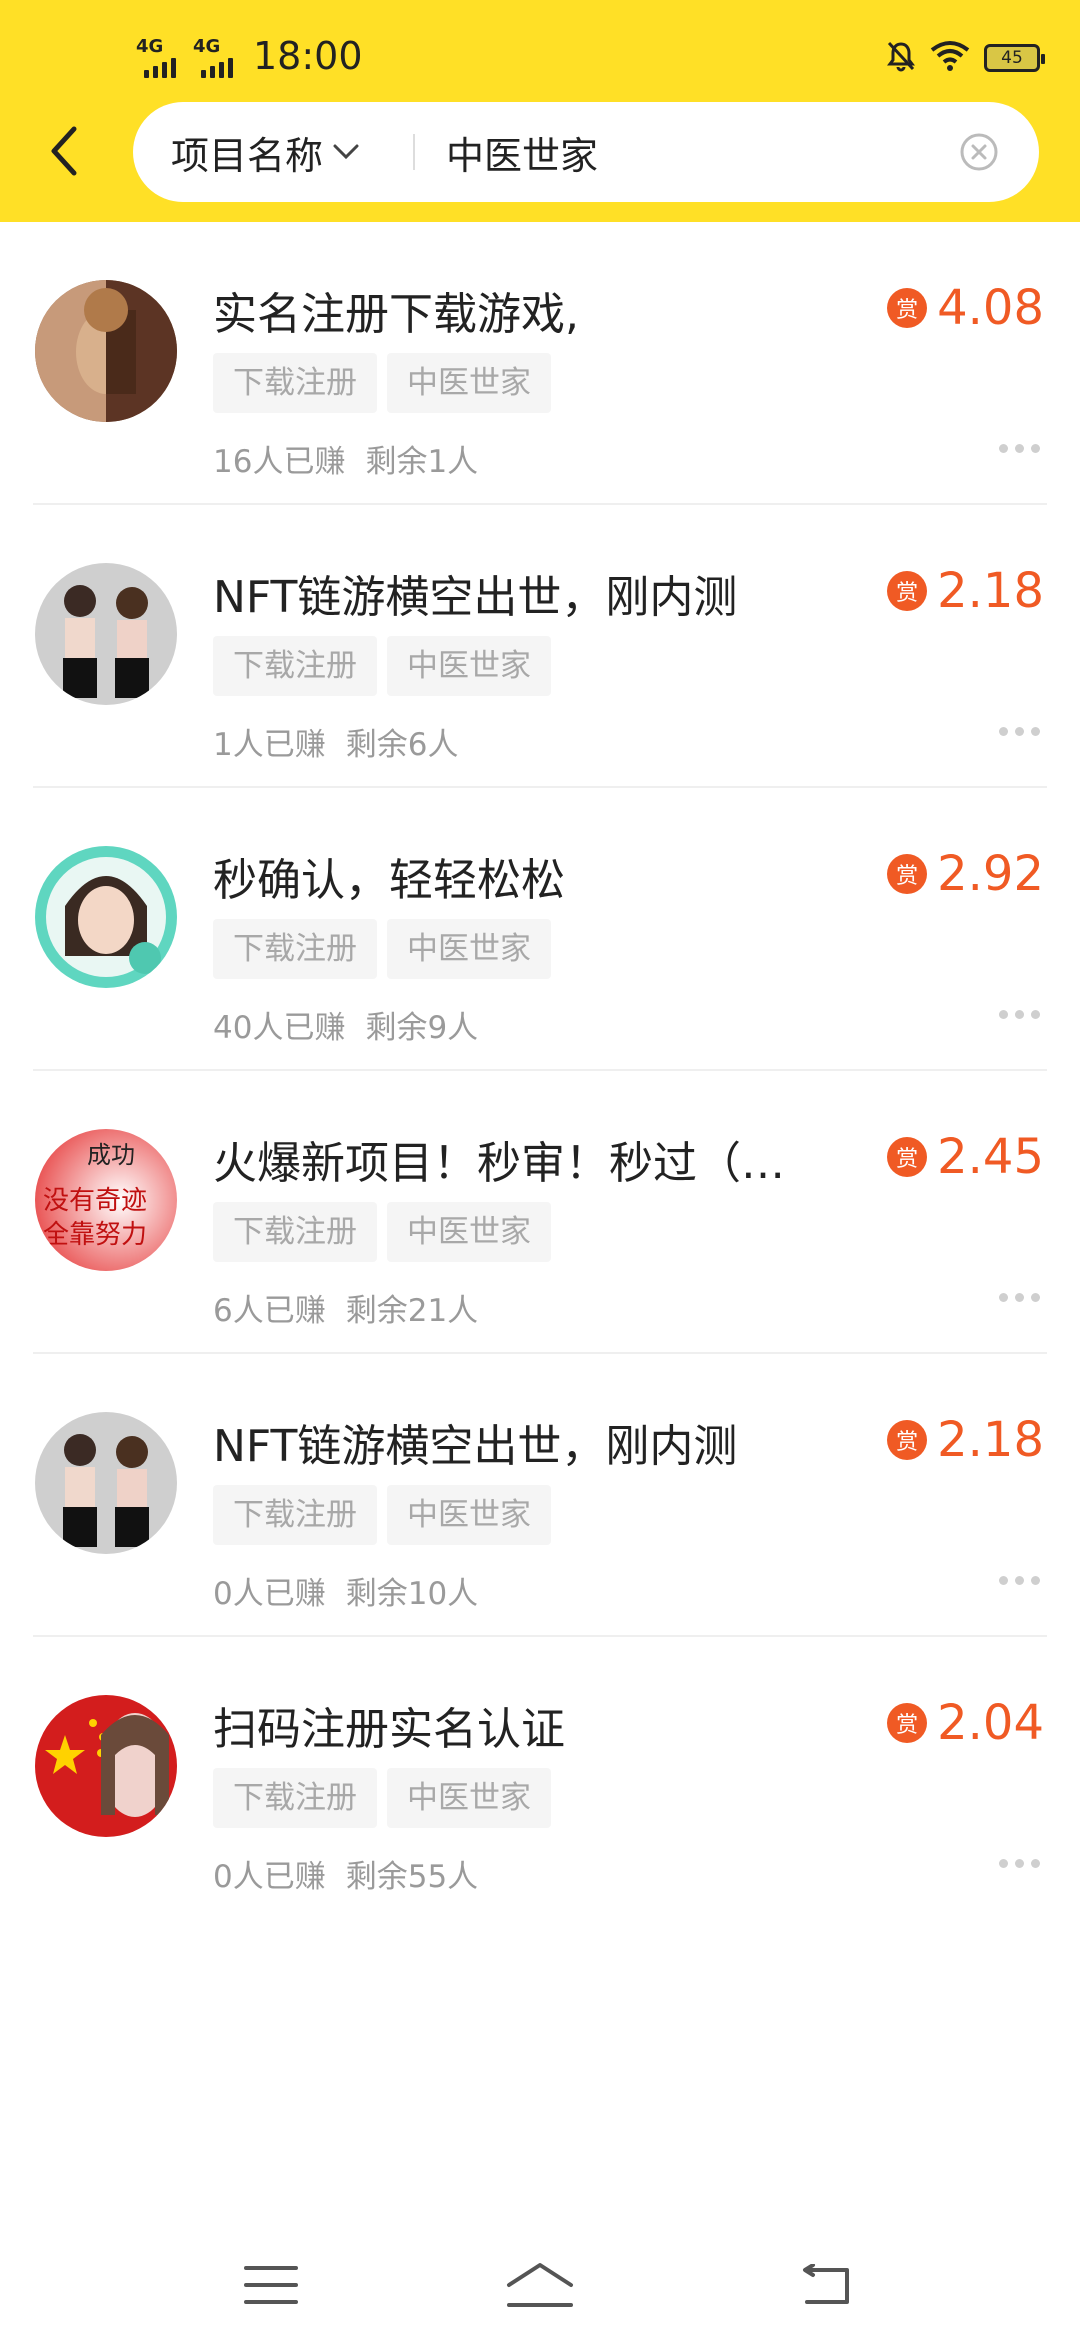 This screenshot has height=2340, width=1080. I want to click on task-item: 秒确认，轻轻松松 下载注册 中医世家 40人已赚 剩余9人 赏 2.92, so click(540, 929).